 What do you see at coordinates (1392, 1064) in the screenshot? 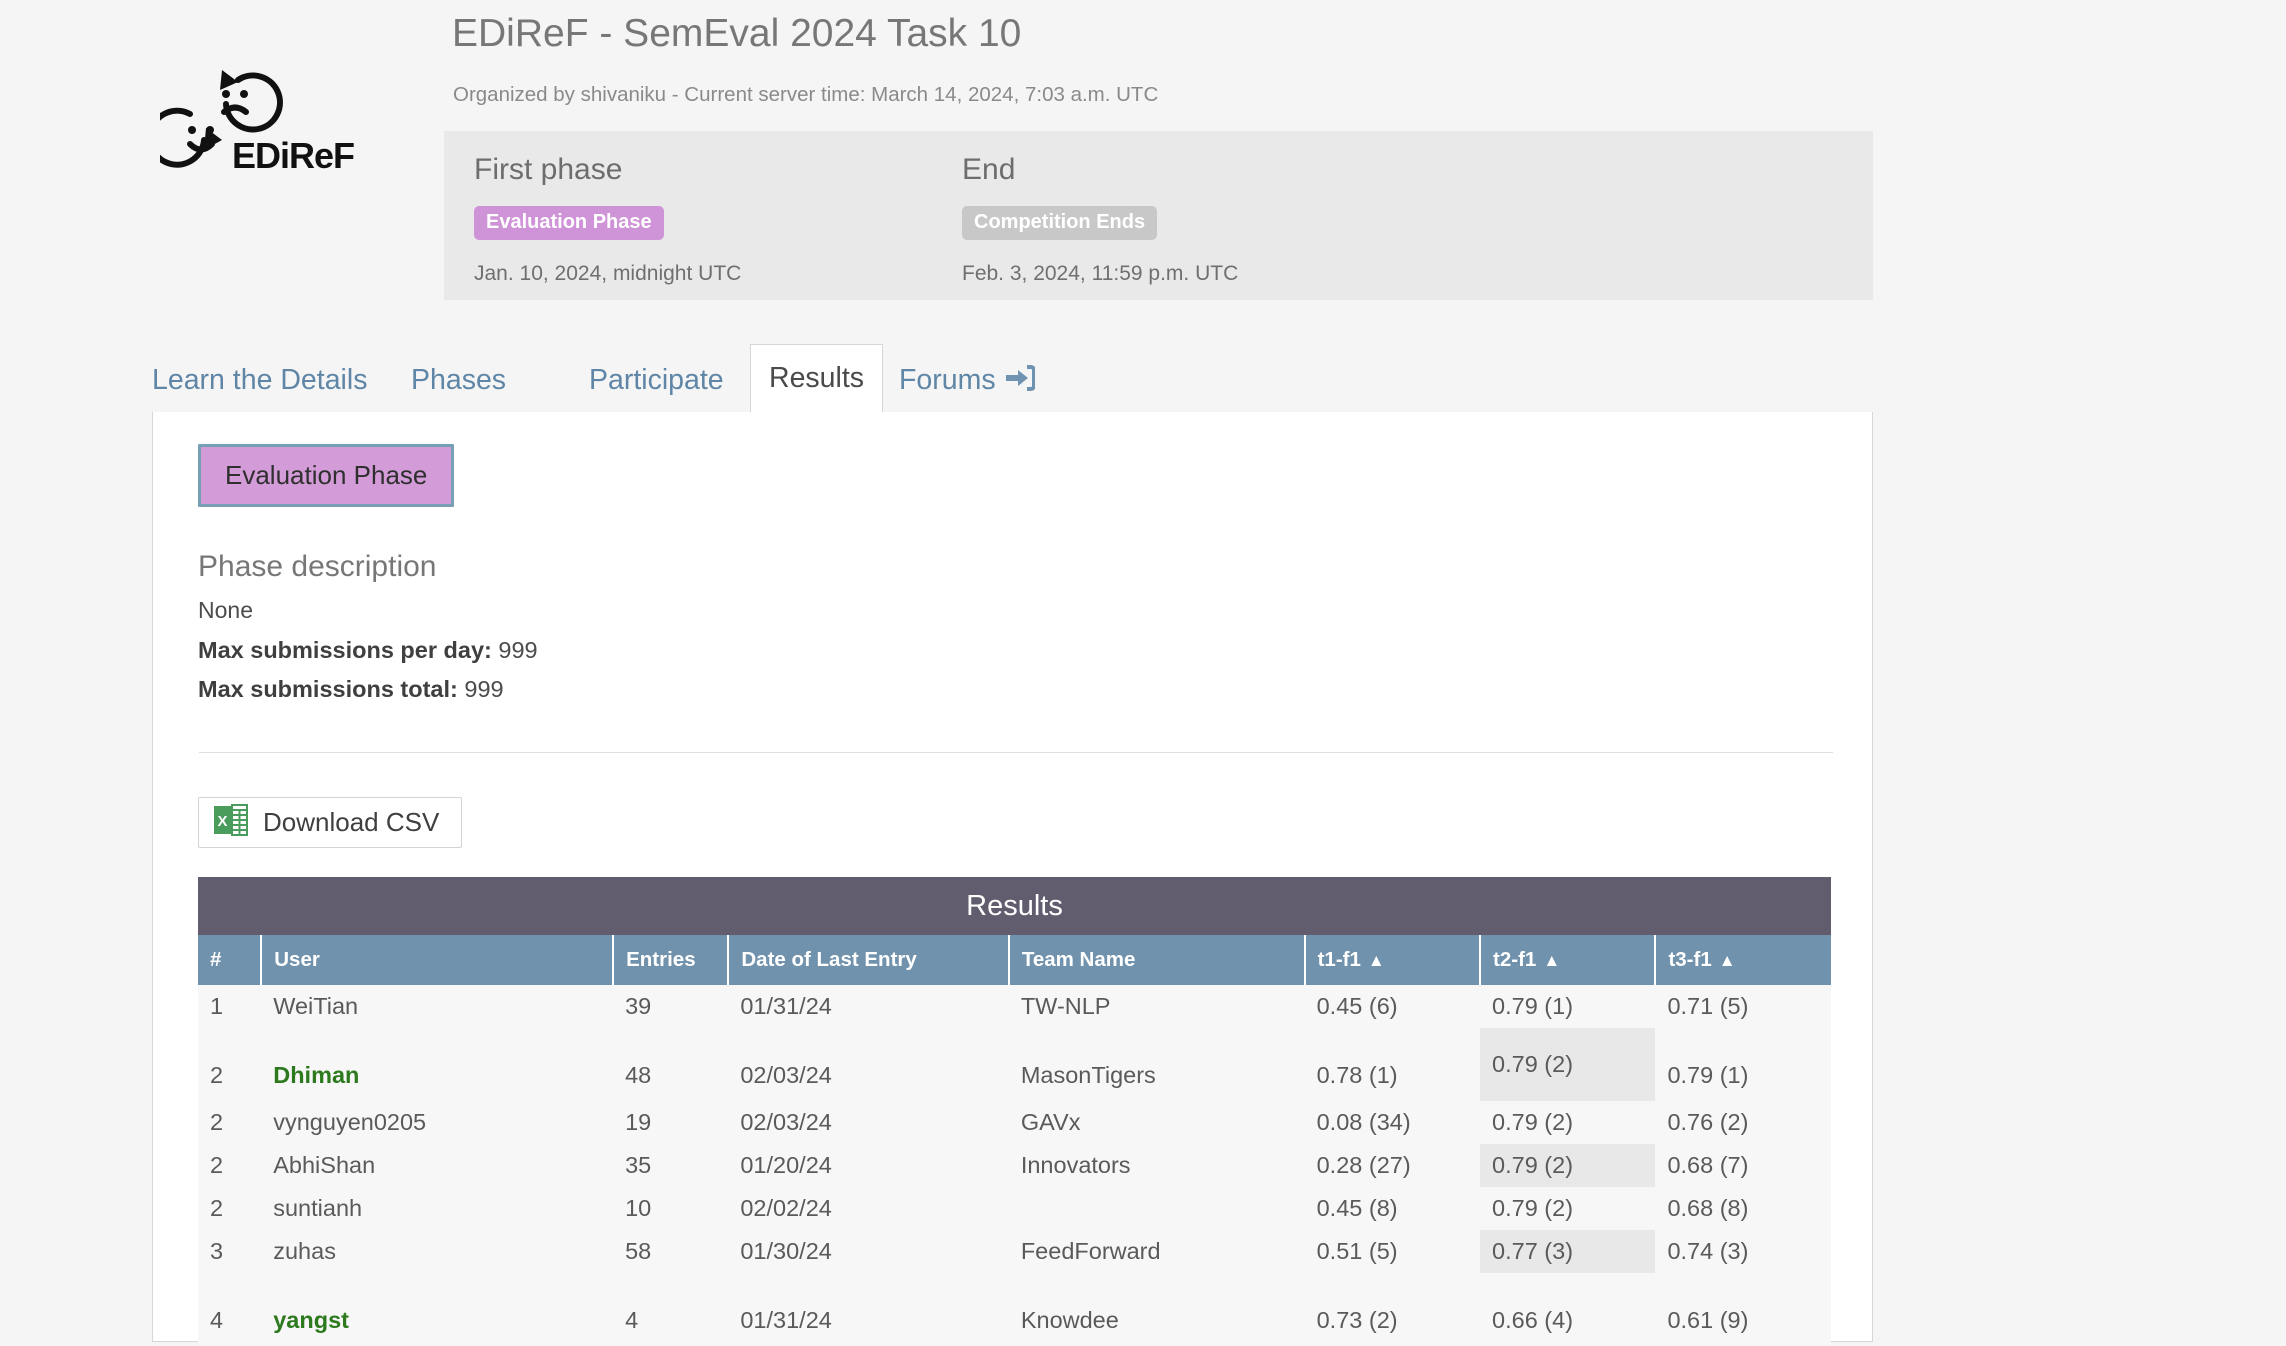
I see `cell-t1-f1: 0.78 (1)` at bounding box center [1392, 1064].